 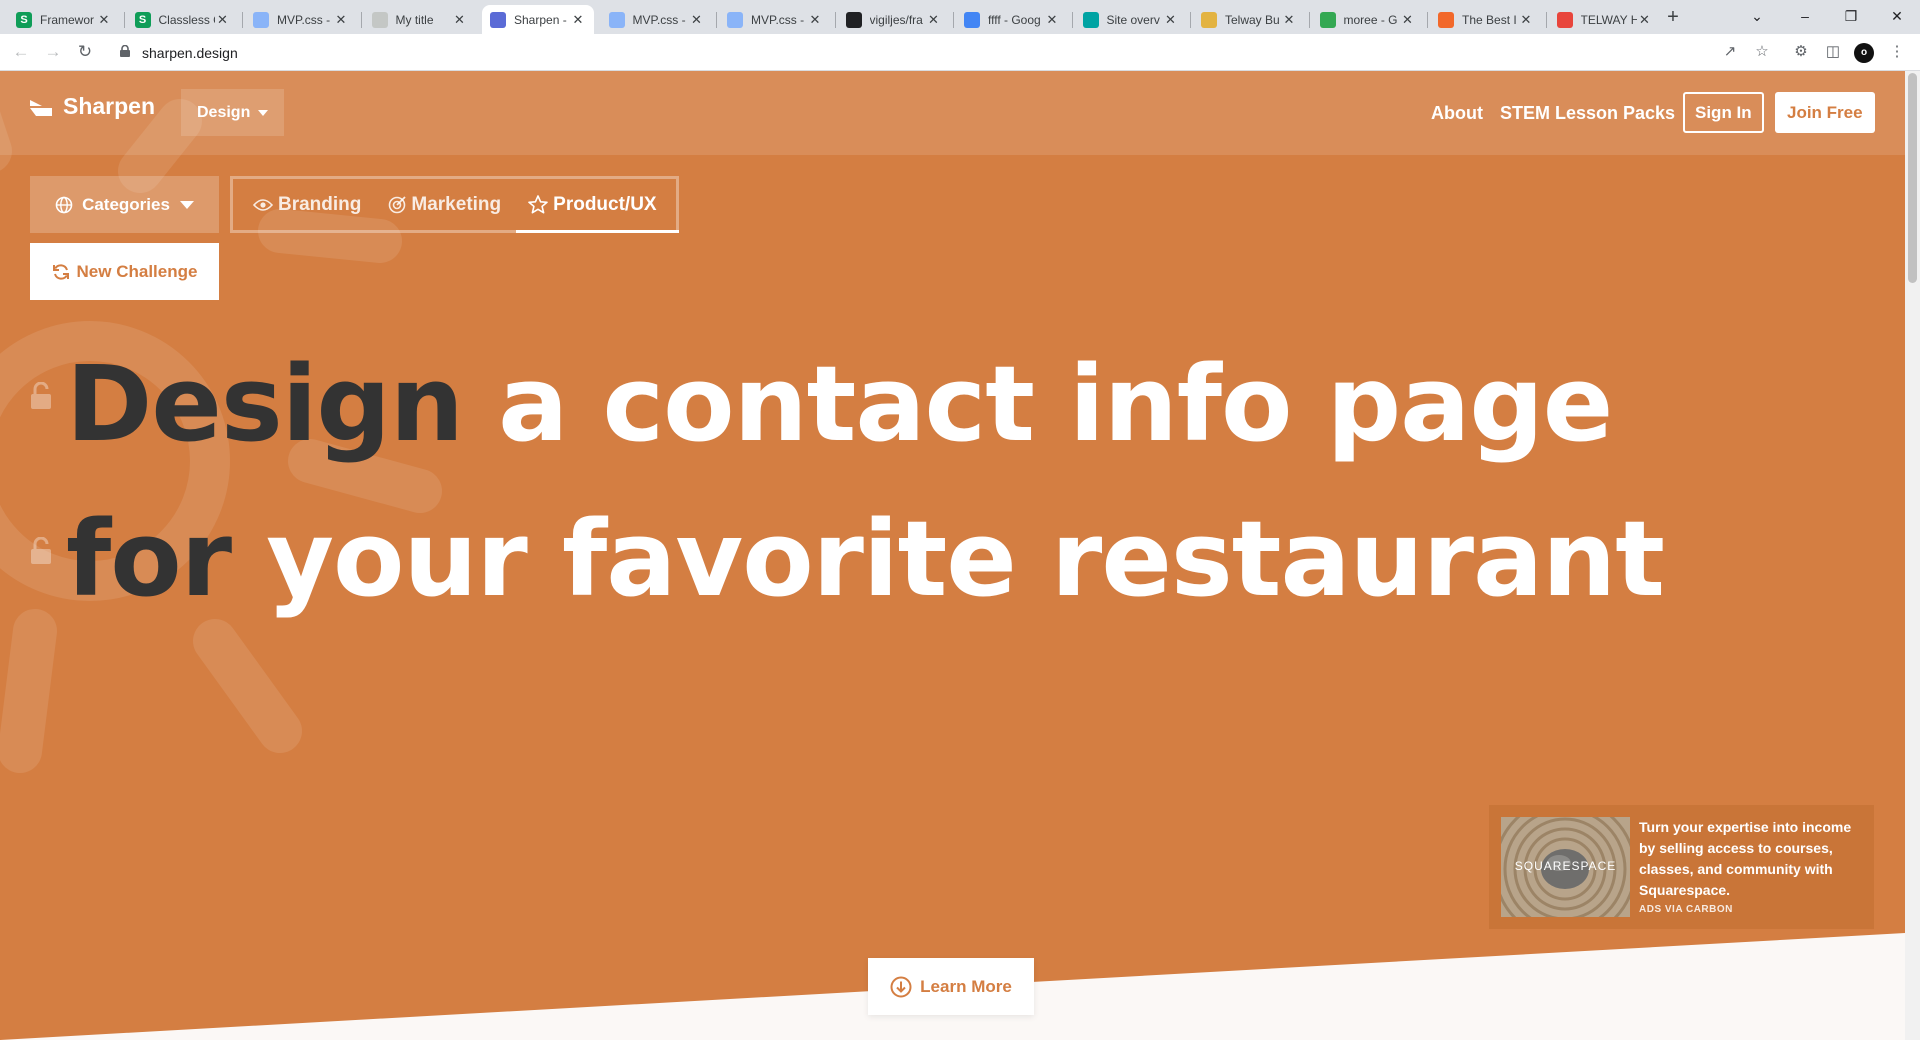 I want to click on new-tab-button: +, so click(x=1673, y=17).